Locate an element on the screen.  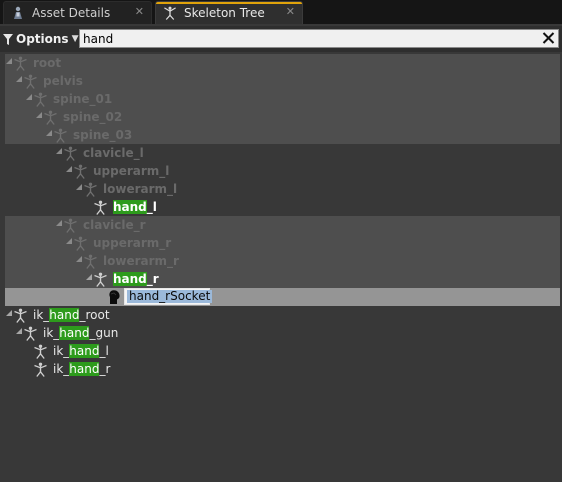
clear-search-icon is located at coordinates (548, 38).